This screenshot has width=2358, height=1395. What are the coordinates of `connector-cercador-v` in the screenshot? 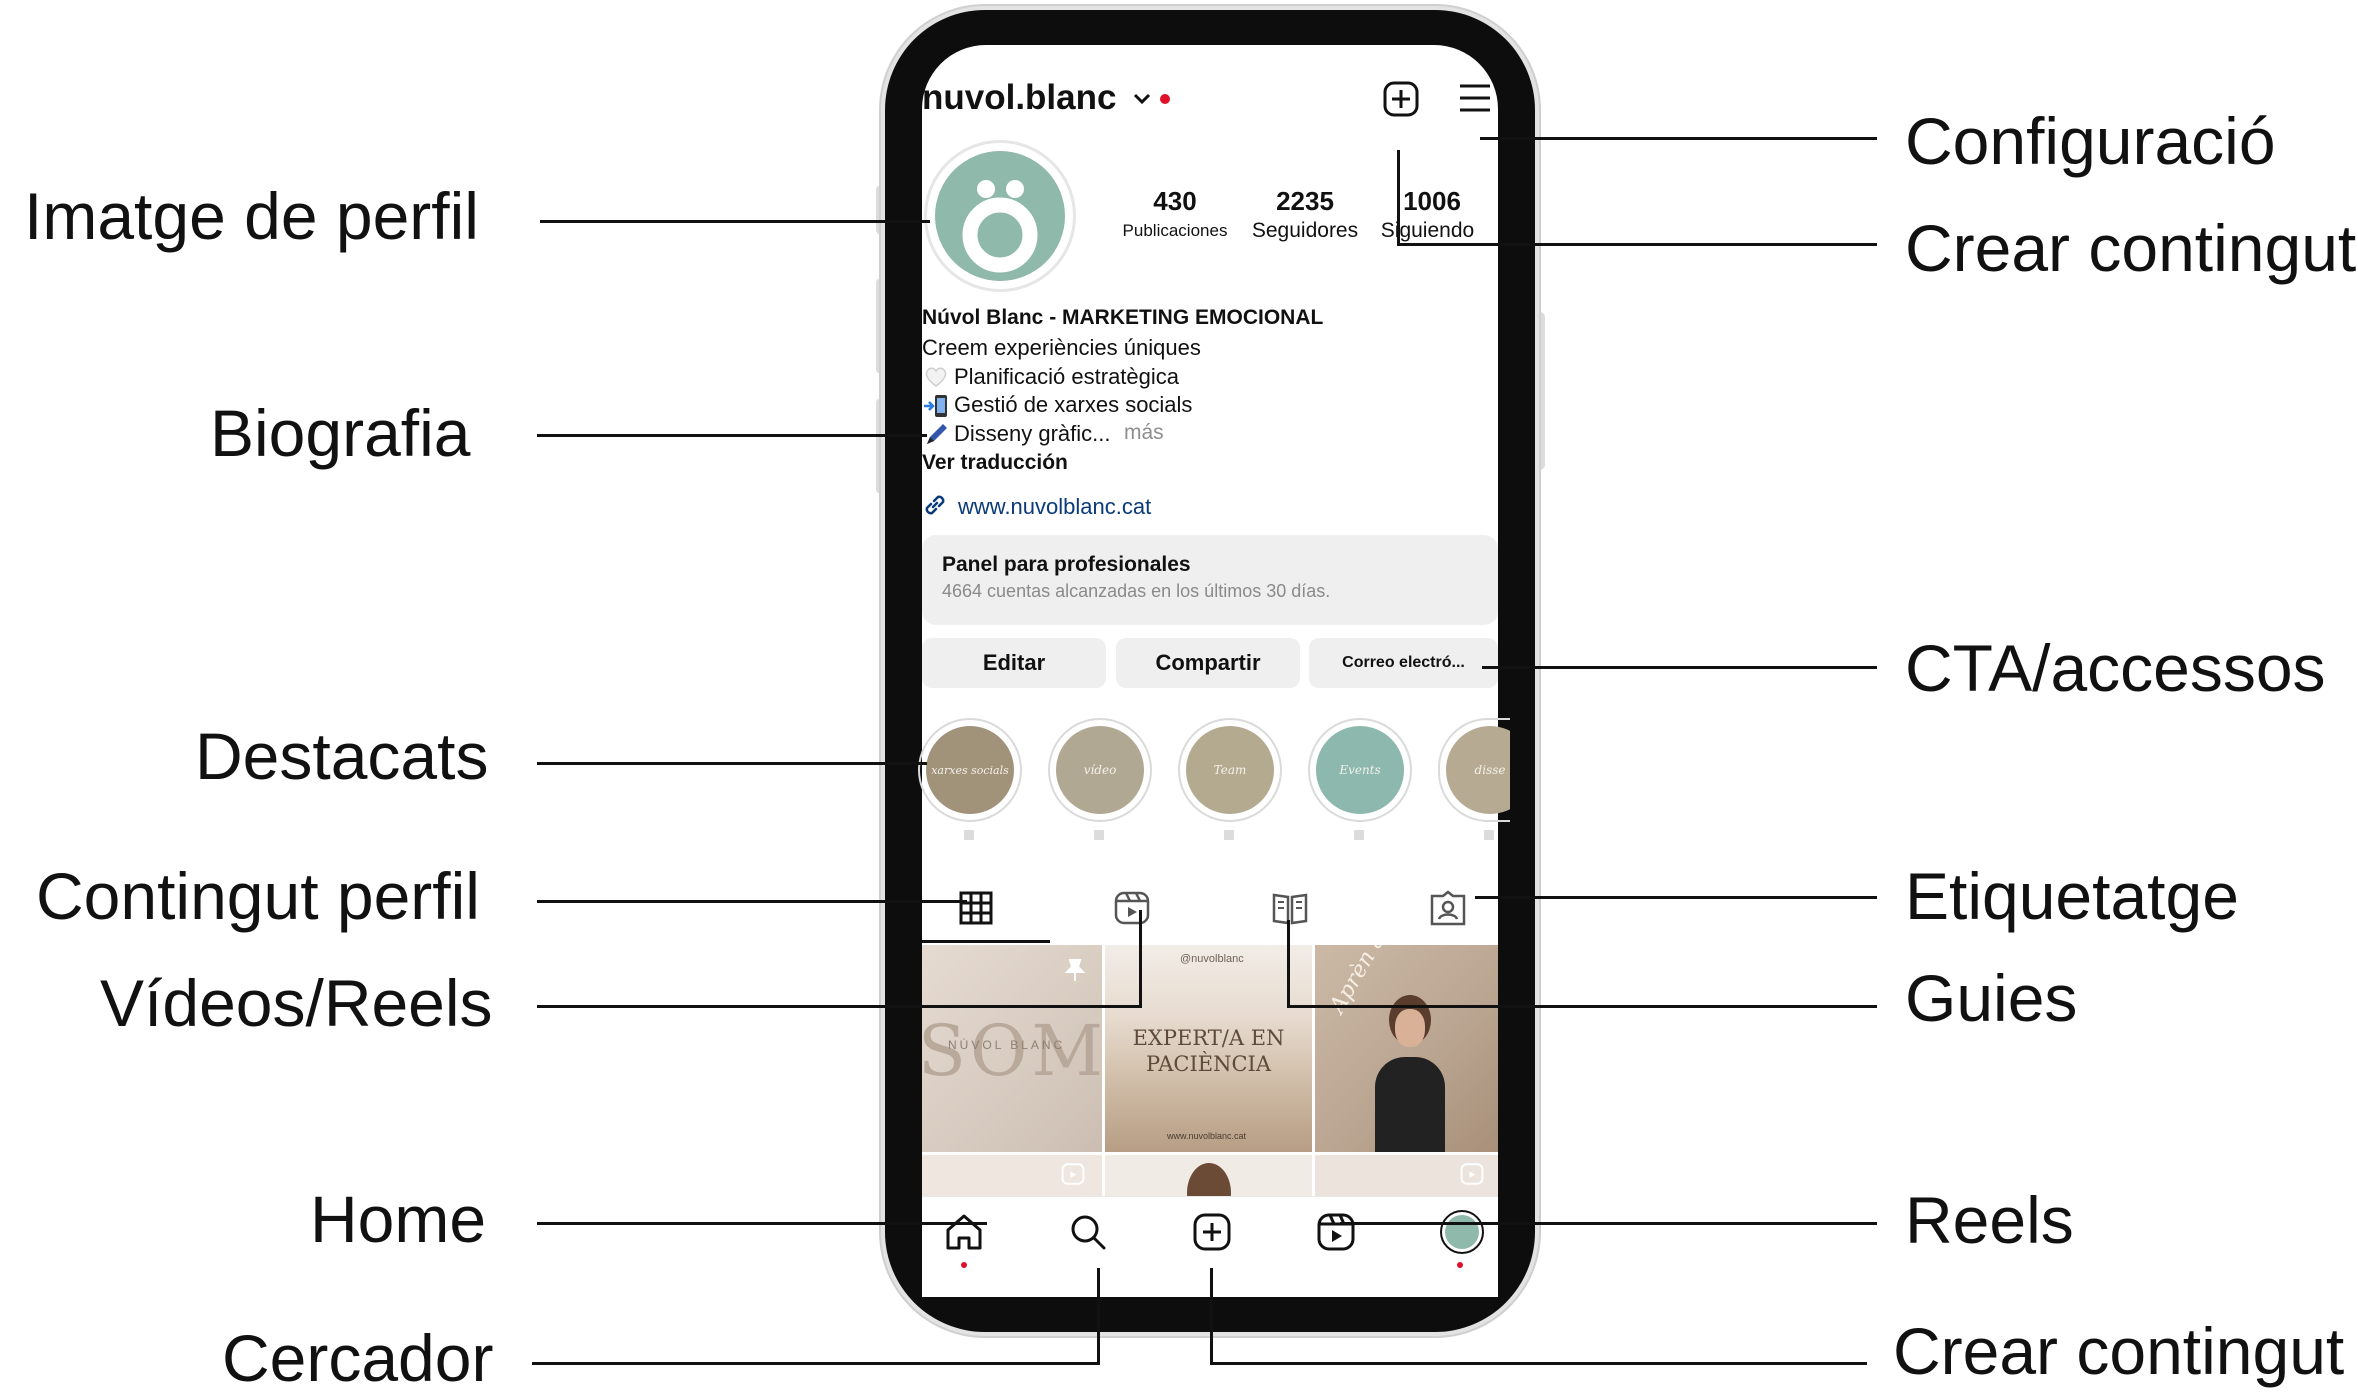 It's located at (1098, 1316).